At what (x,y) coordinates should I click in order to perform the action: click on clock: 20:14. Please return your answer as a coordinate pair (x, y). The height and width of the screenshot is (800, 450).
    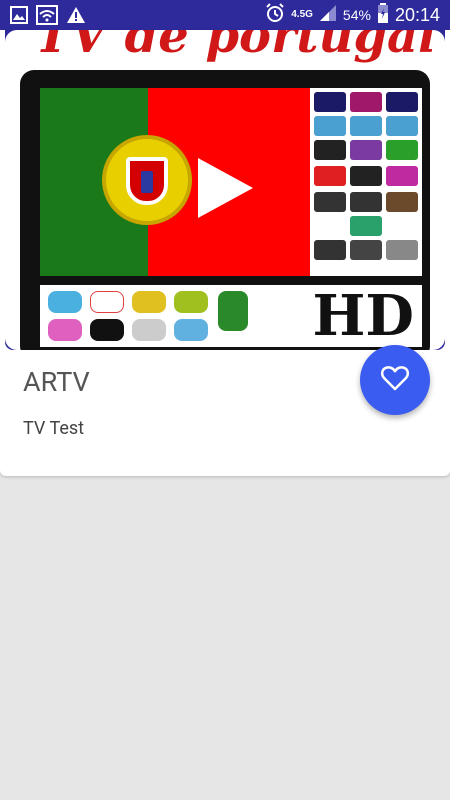
    Looking at the image, I should click on (417, 14).